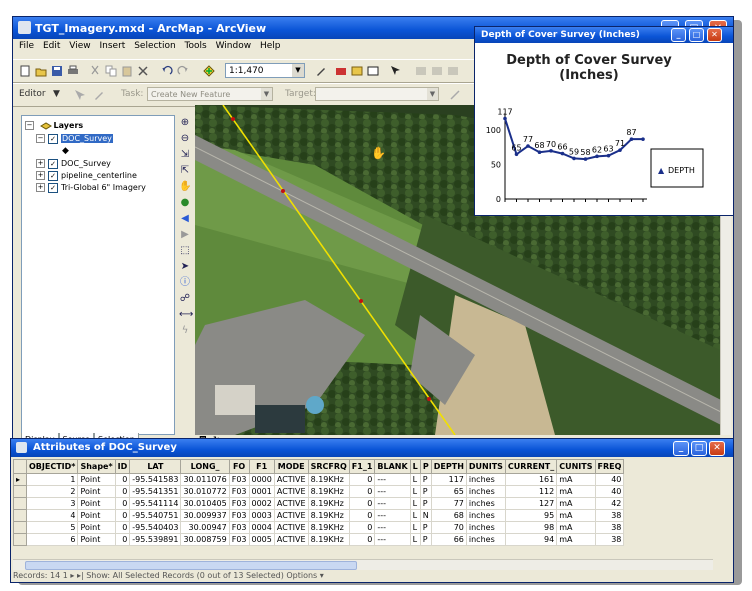  What do you see at coordinates (291, 466) in the screenshot?
I see `column-header: MODE` at bounding box center [291, 466].